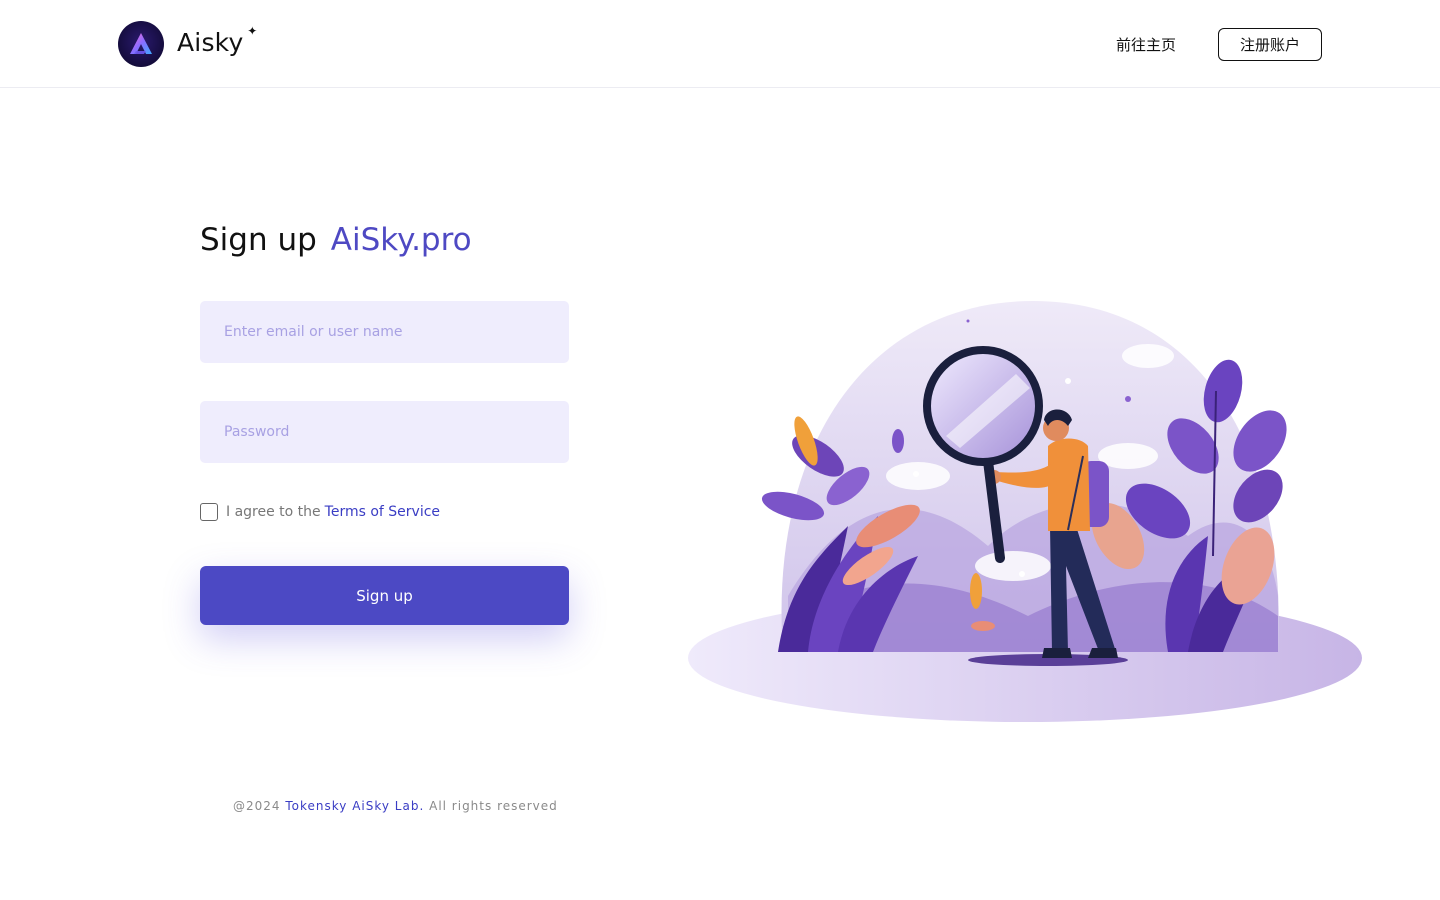  I want to click on email-input, so click(384, 332).